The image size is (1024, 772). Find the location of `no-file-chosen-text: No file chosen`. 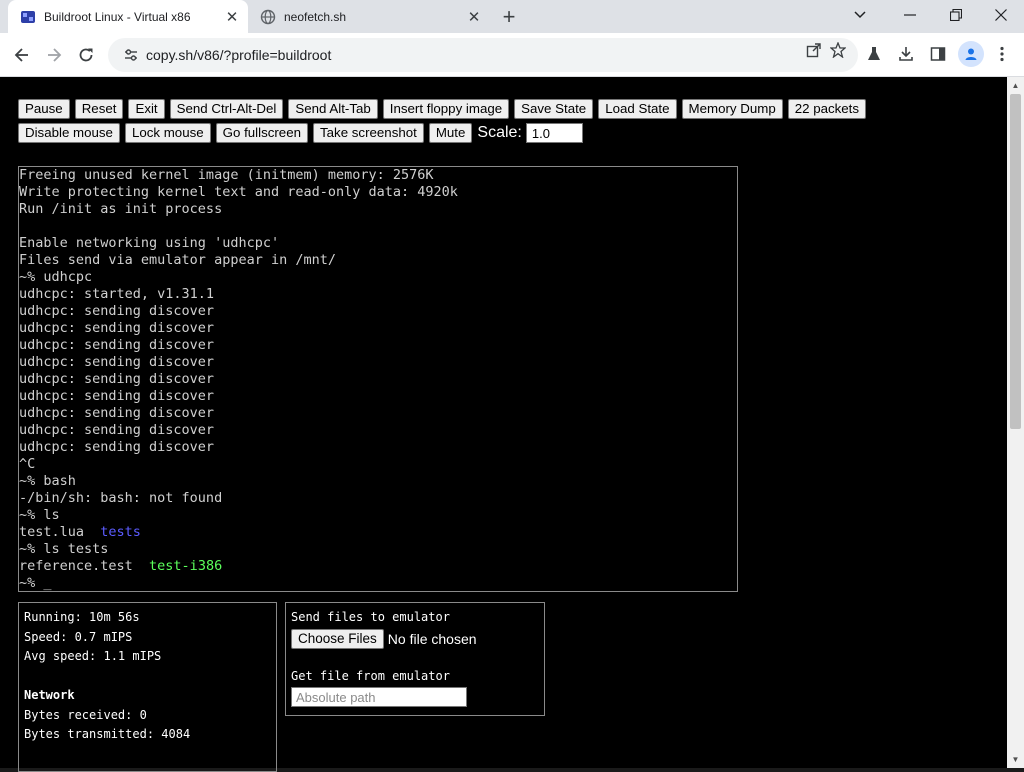

no-file-chosen-text: No file chosen is located at coordinates (432, 639).